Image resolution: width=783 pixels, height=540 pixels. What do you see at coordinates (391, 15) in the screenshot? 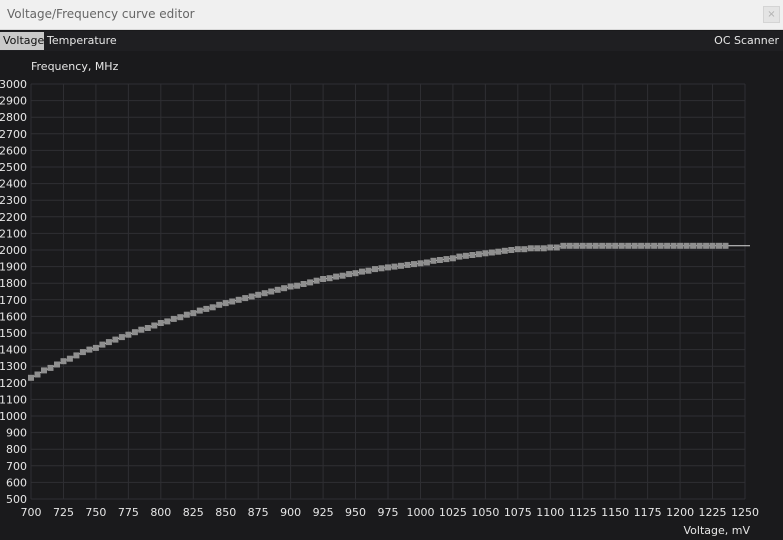
I see `title-bar: Voltage/Frequency curve editor ×` at bounding box center [391, 15].